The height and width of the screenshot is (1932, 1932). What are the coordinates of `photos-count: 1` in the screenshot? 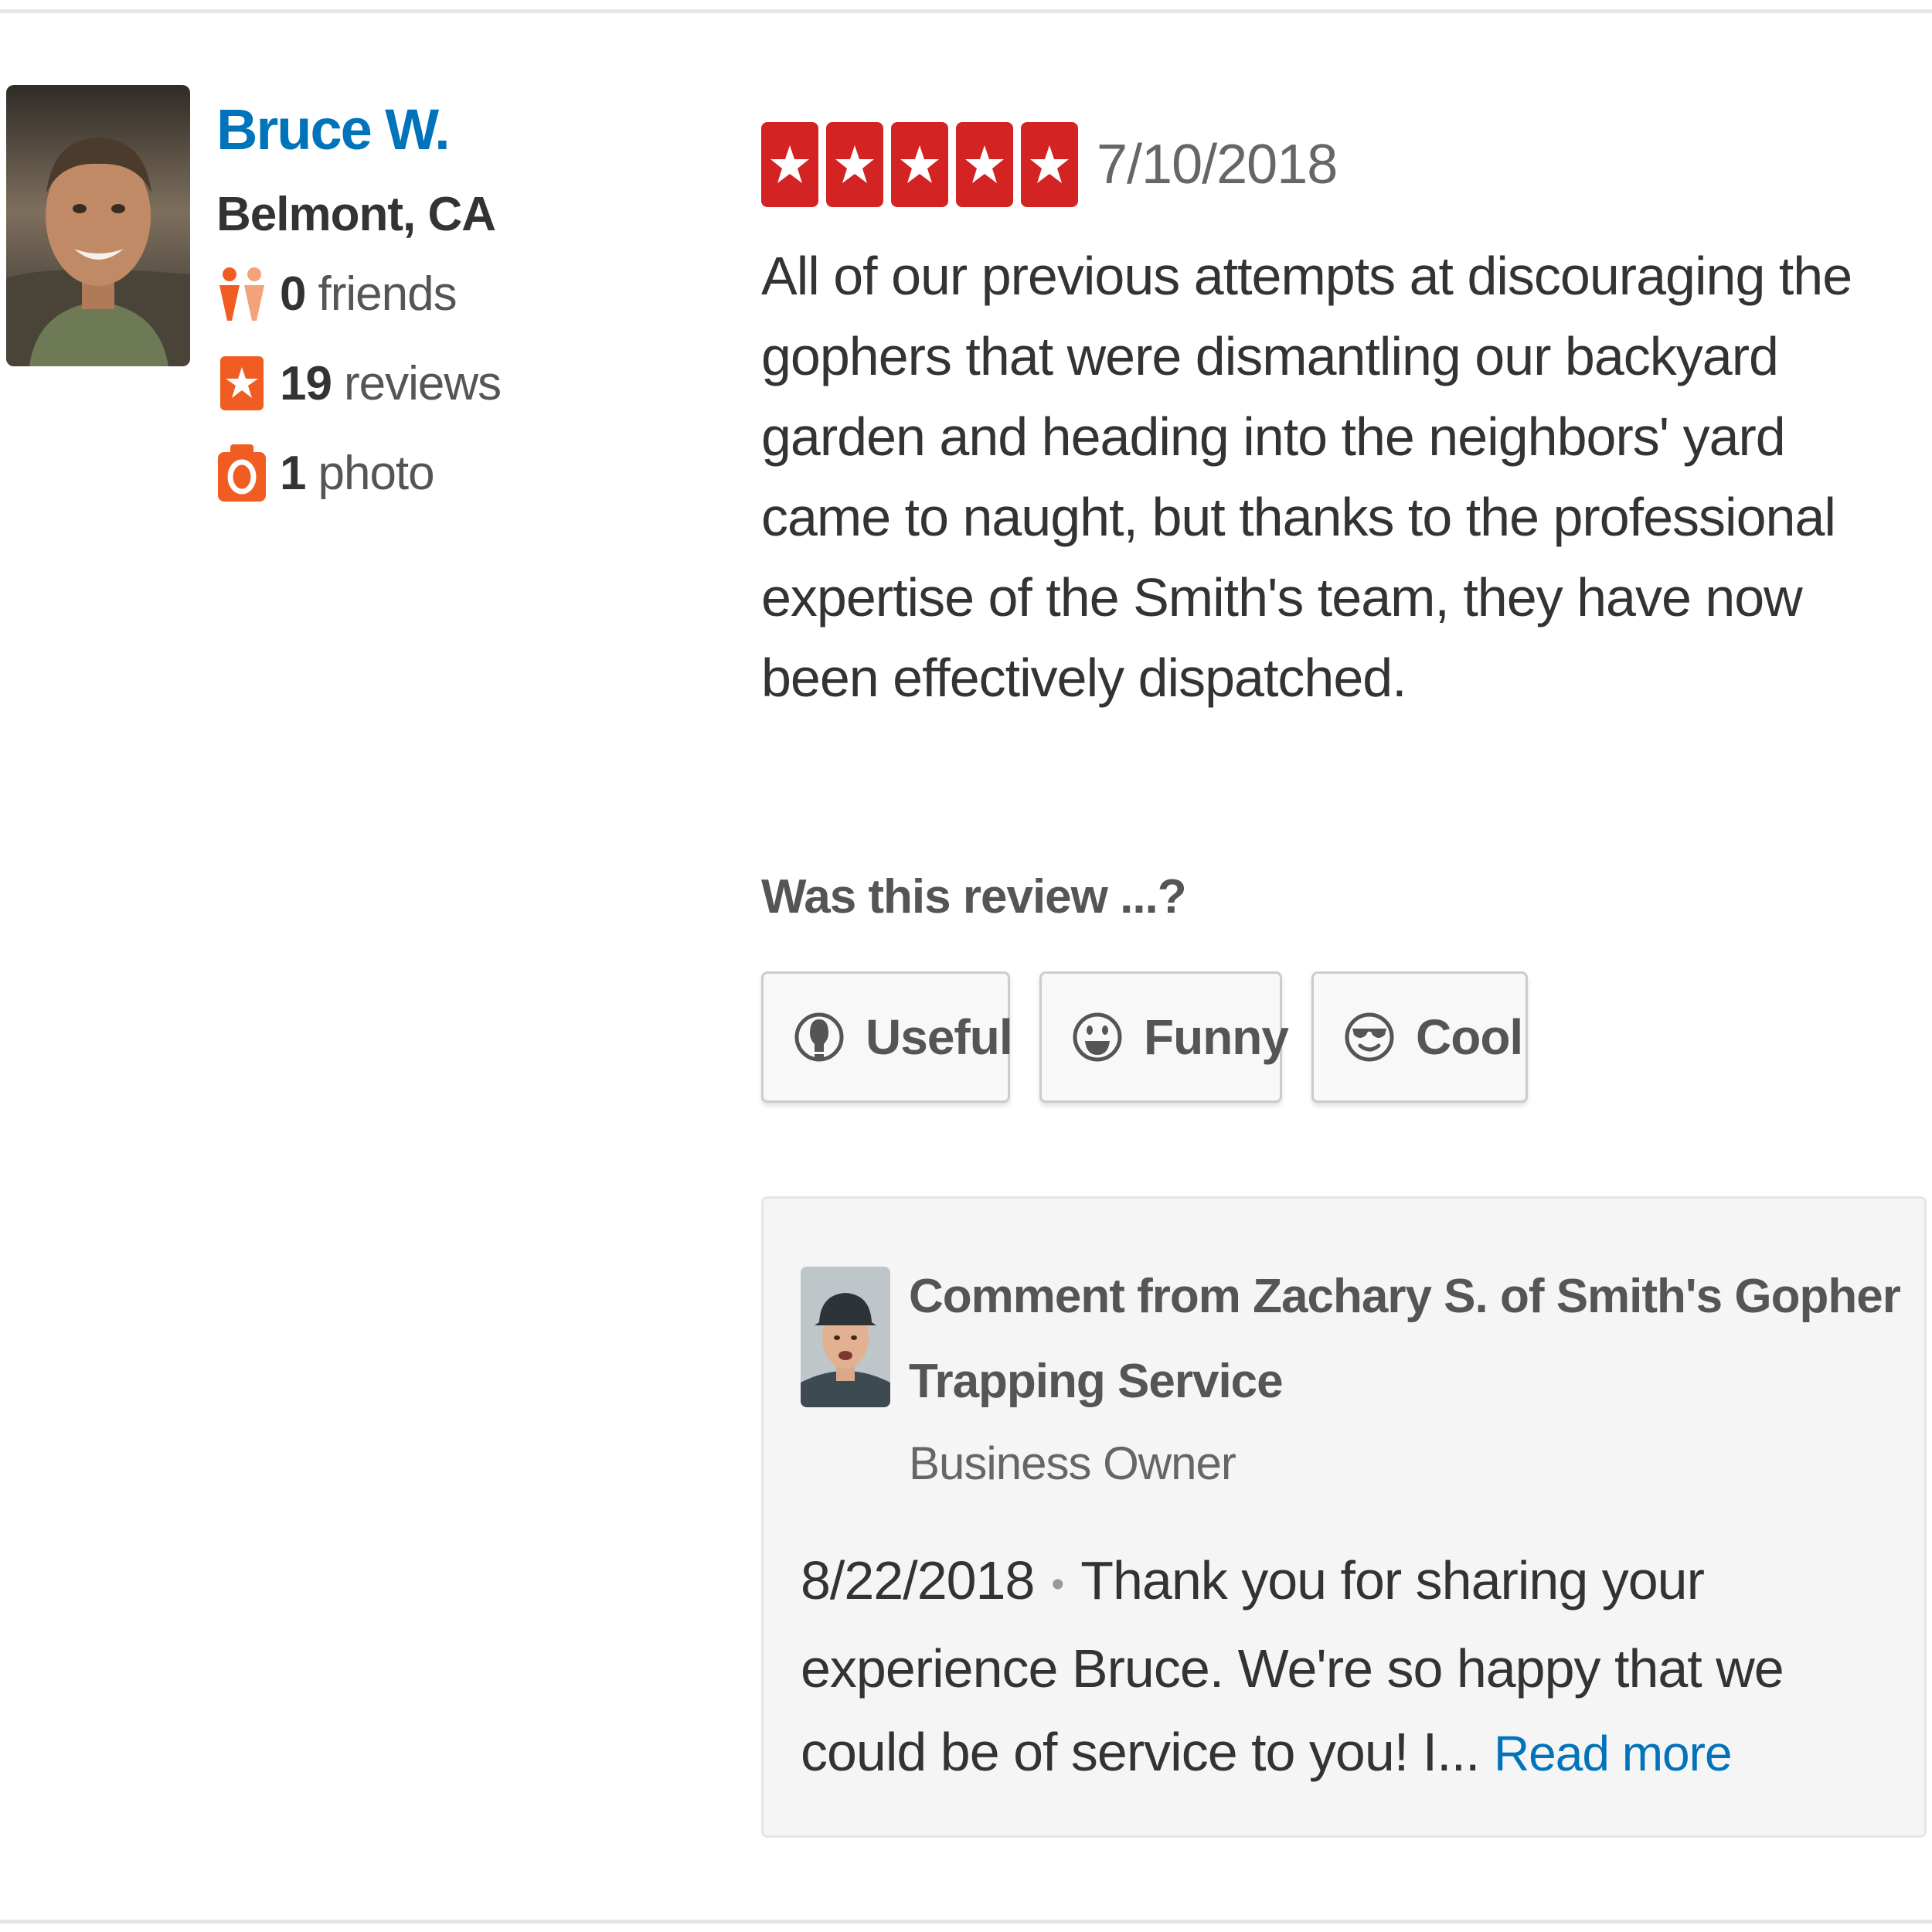 It's located at (293, 473).